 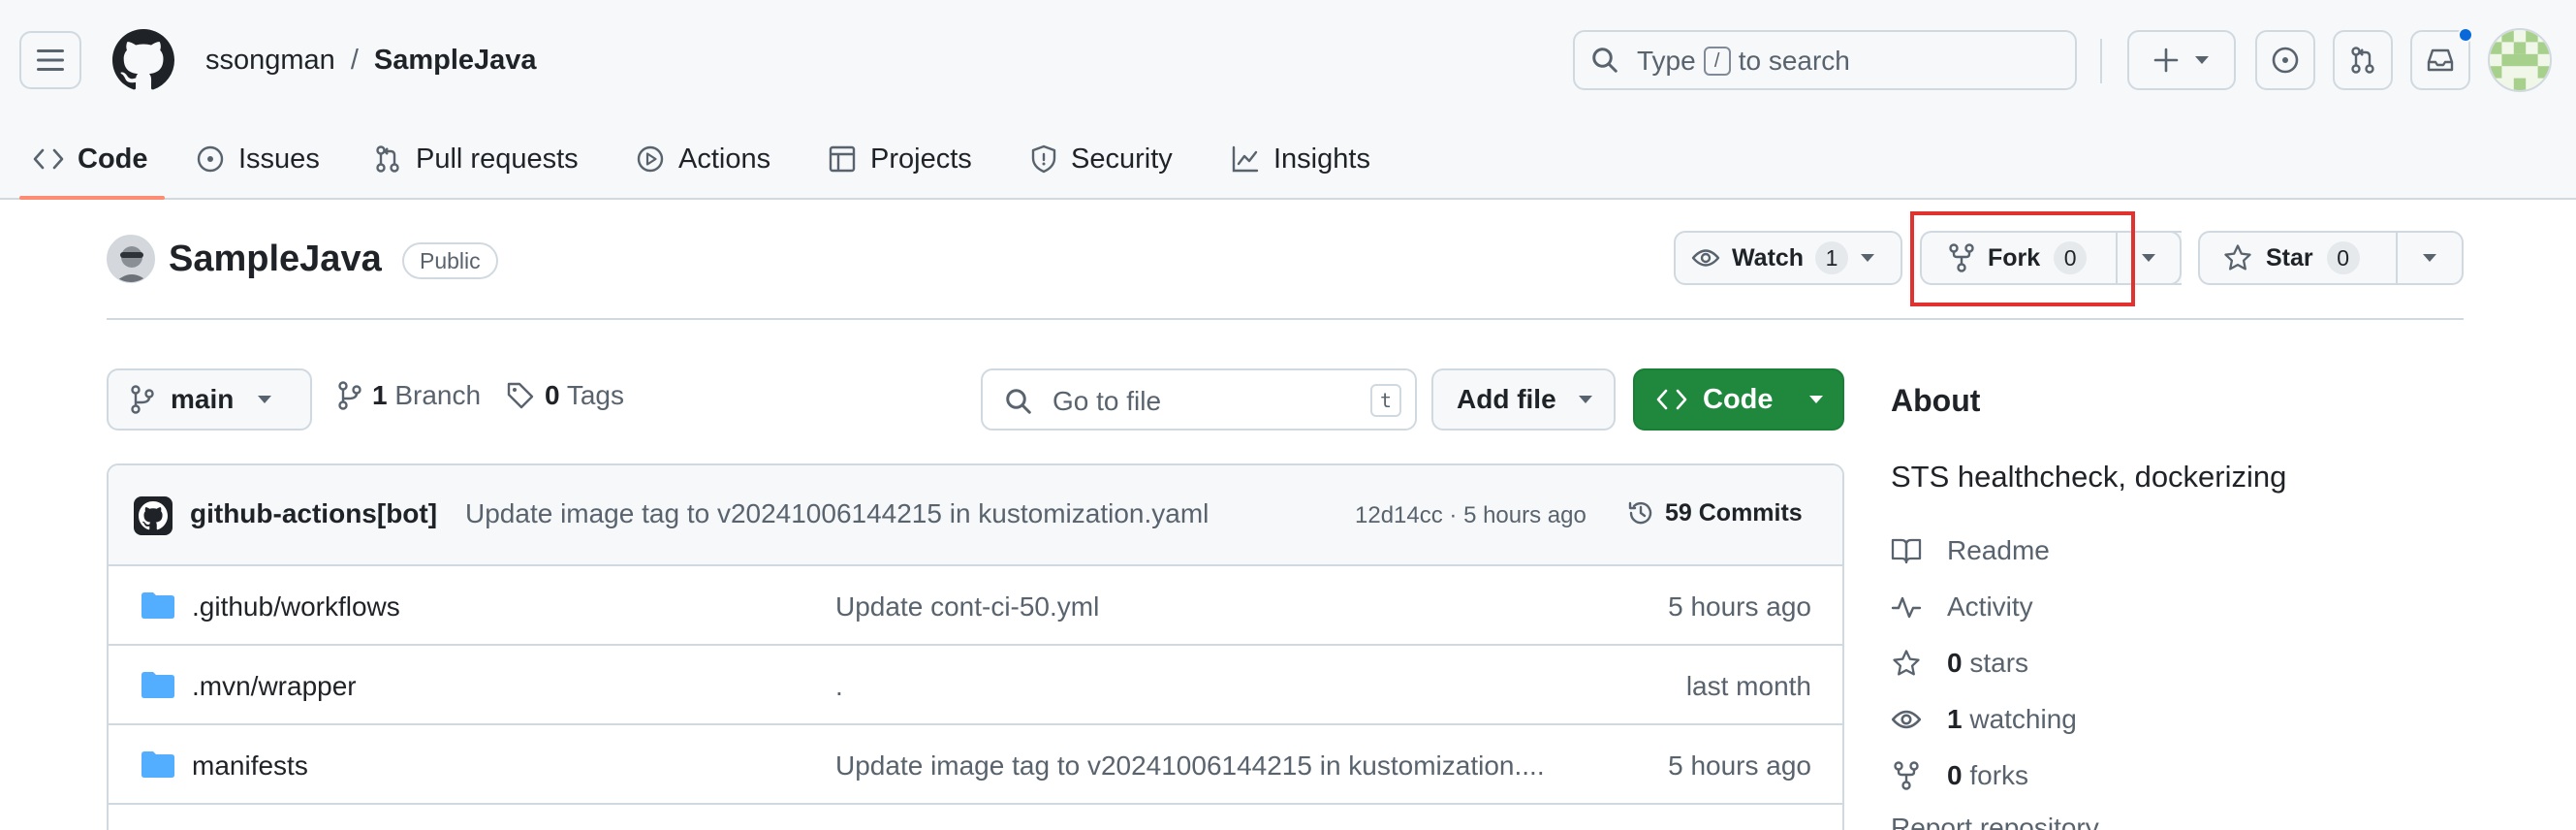 I want to click on eye-icon, so click(x=1705, y=258).